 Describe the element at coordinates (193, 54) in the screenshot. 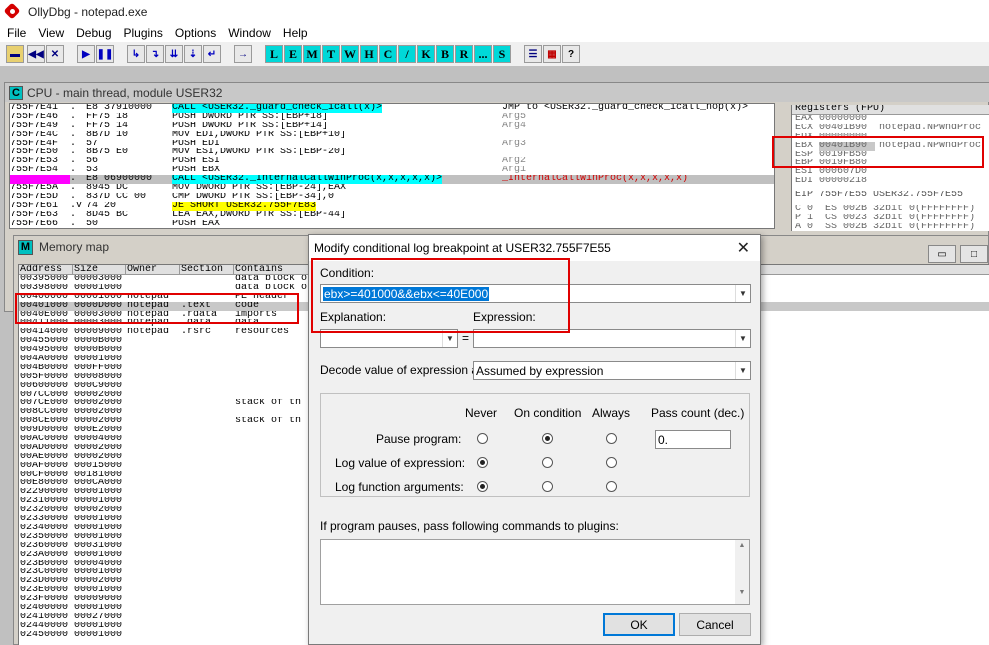

I see `trace-over-icon: ⇣` at that location.